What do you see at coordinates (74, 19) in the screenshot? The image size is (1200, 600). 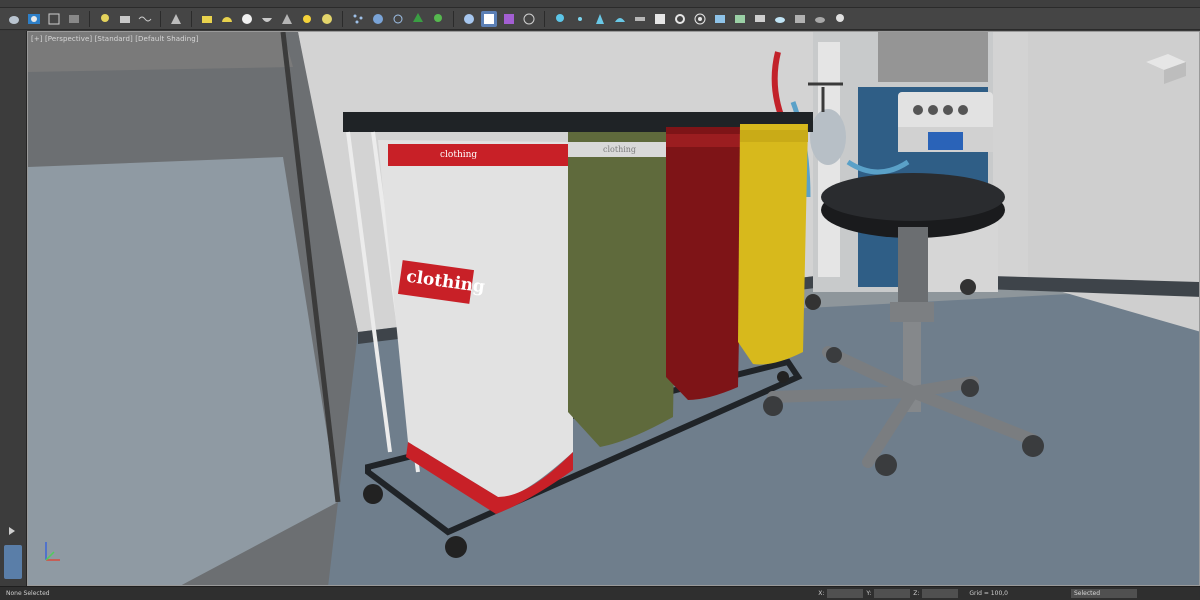 I see `render-icon` at bounding box center [74, 19].